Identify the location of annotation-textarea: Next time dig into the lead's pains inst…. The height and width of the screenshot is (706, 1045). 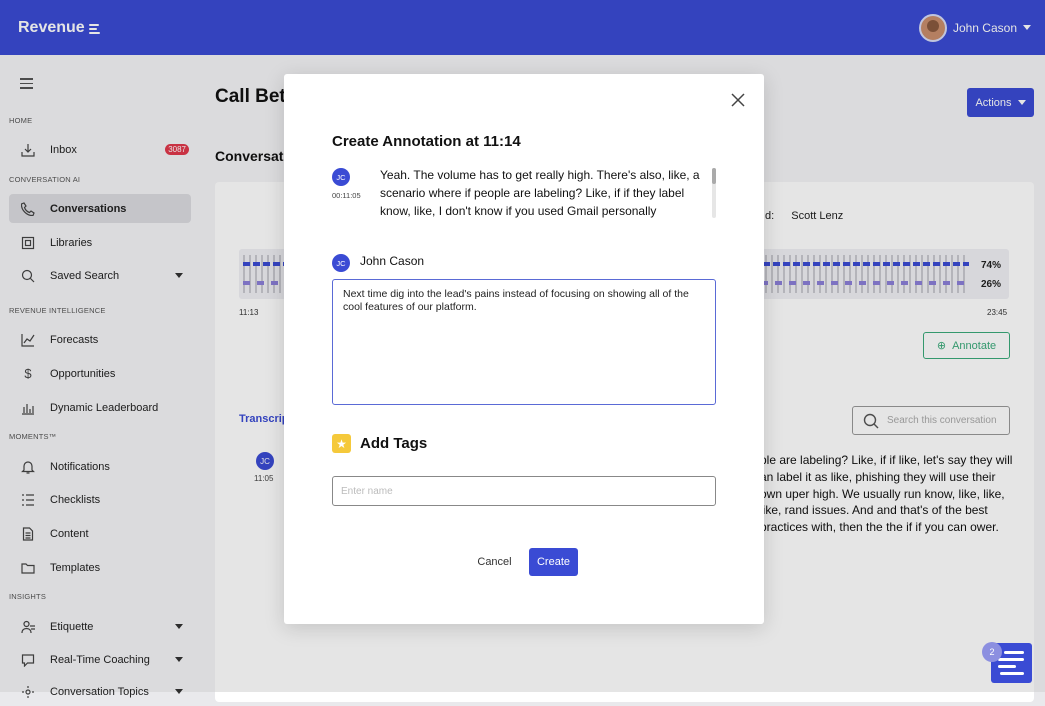
(524, 342).